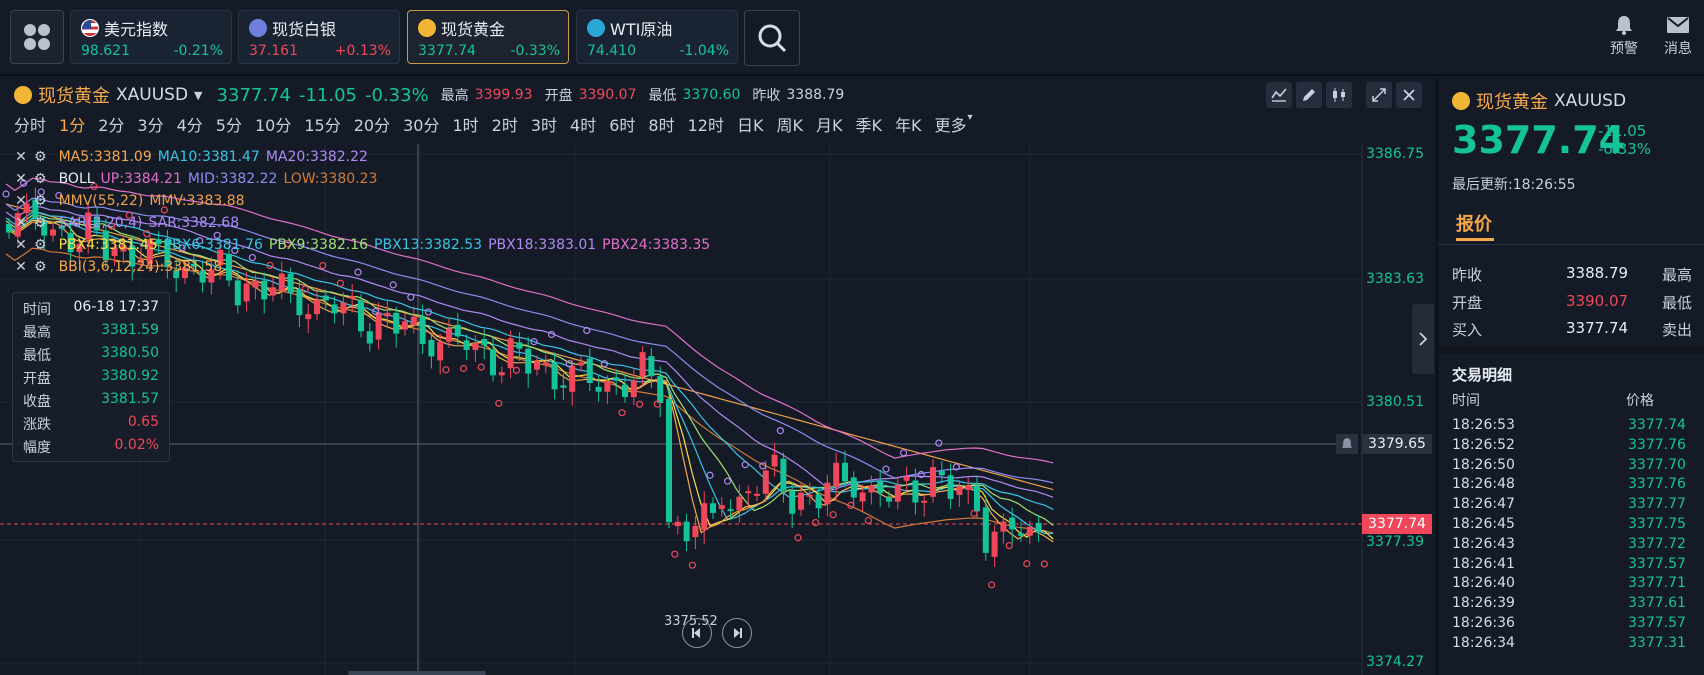 The width and height of the screenshot is (1704, 675). I want to click on caret-down-icon: ▾, so click(969, 124).